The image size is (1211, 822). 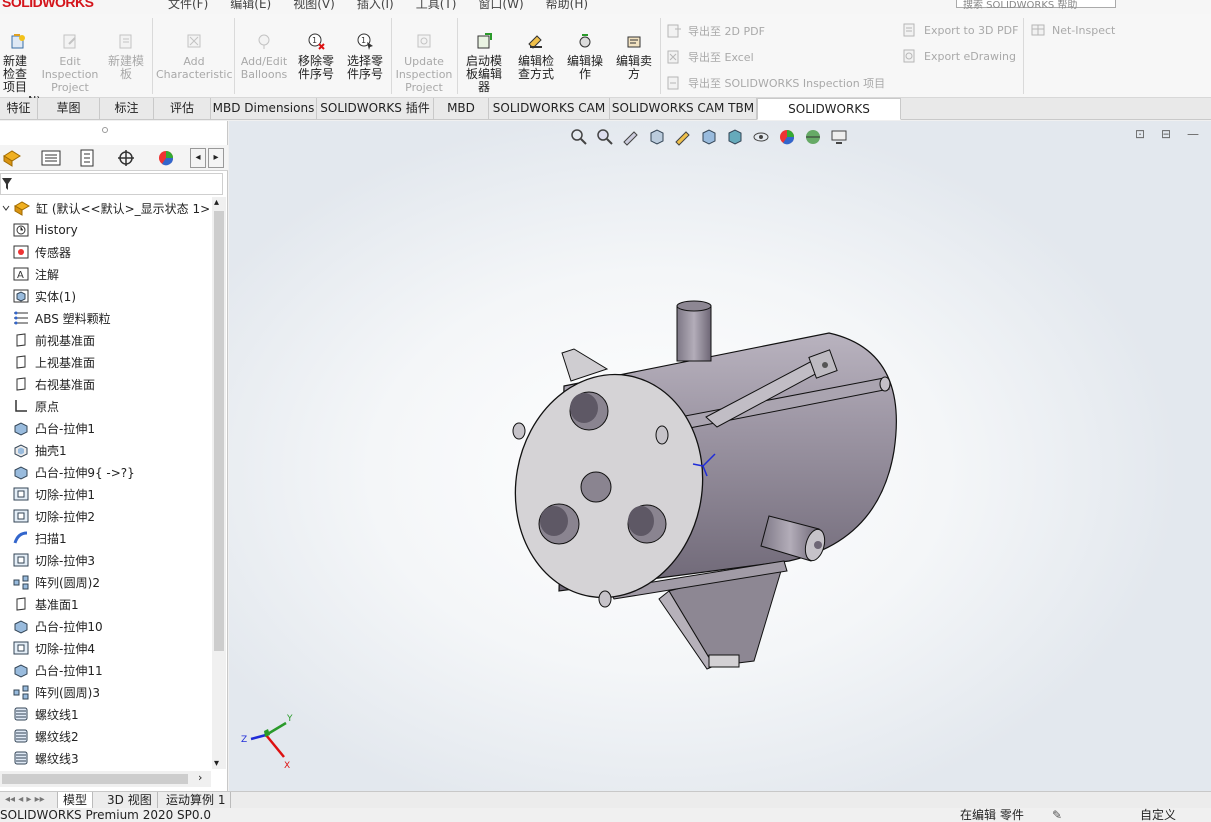 I want to click on tree-item: 切除-拉伸4, so click(x=105, y=648).